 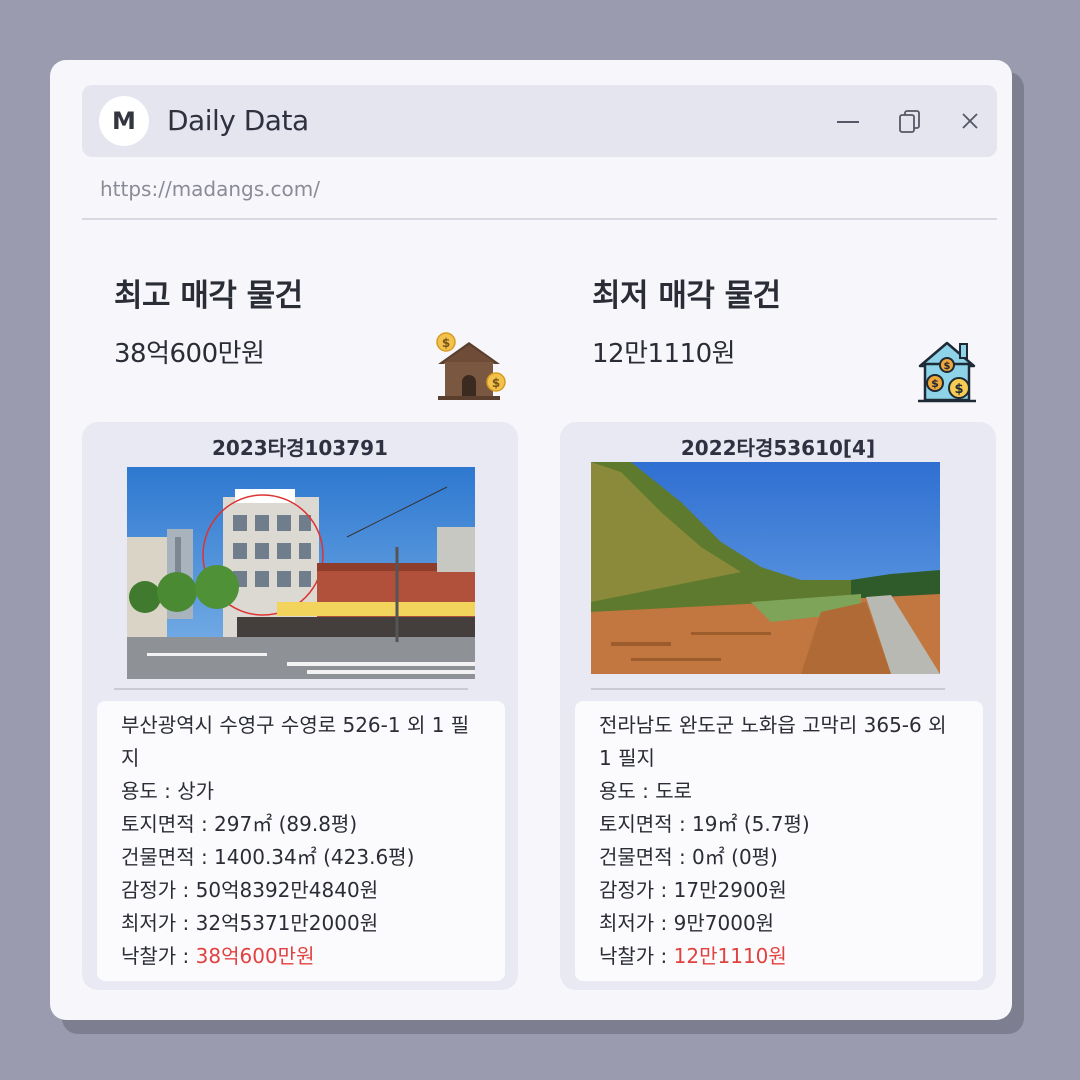 I want to click on house-money-icon: $ $, so click(x=469, y=370).